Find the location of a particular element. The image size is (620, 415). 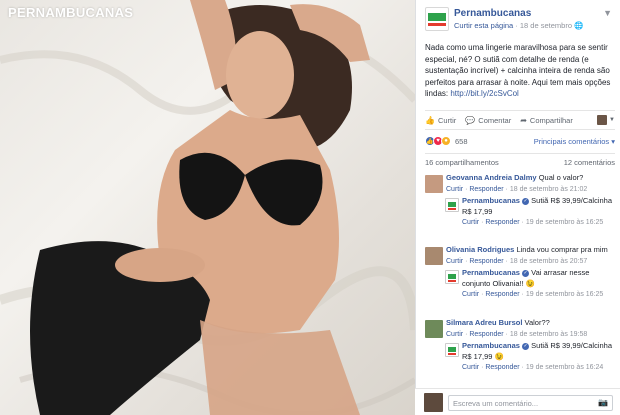

photo-watermark: PERNAMBUCANAS is located at coordinates (71, 12).